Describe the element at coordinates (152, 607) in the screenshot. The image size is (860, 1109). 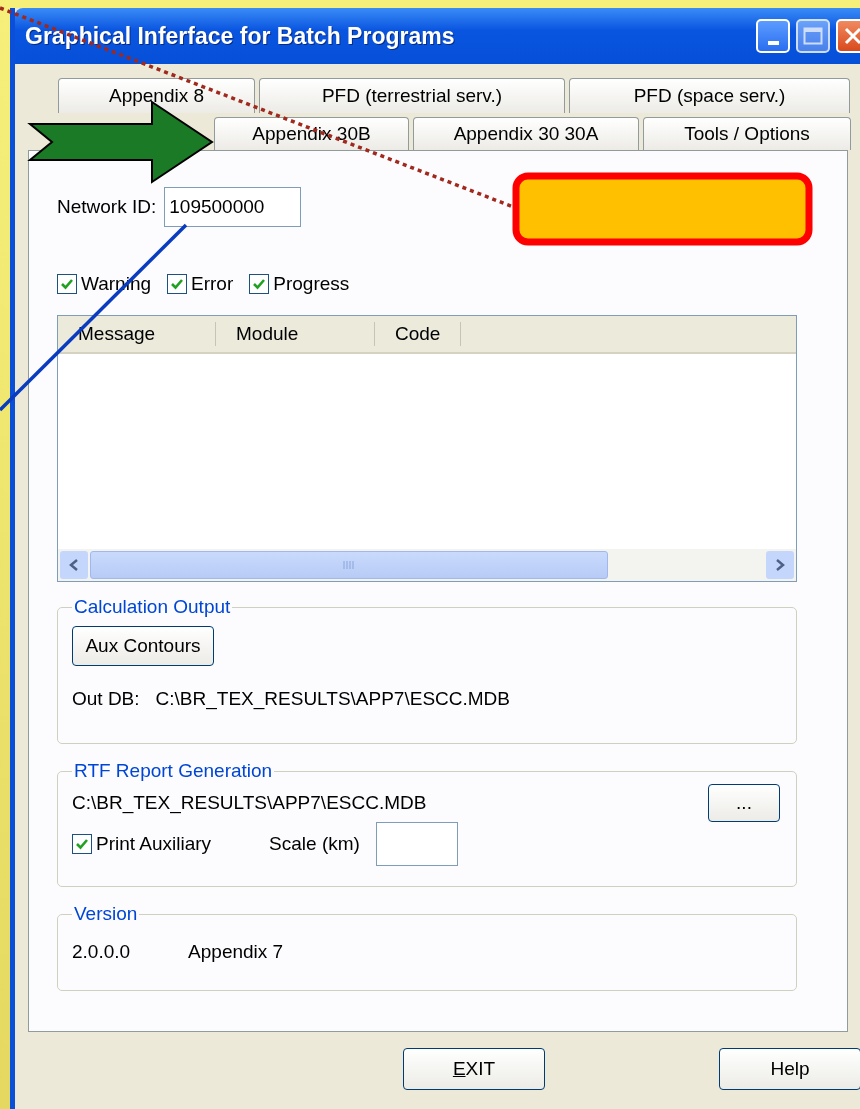
I see `group-title: Calculation Output` at that location.